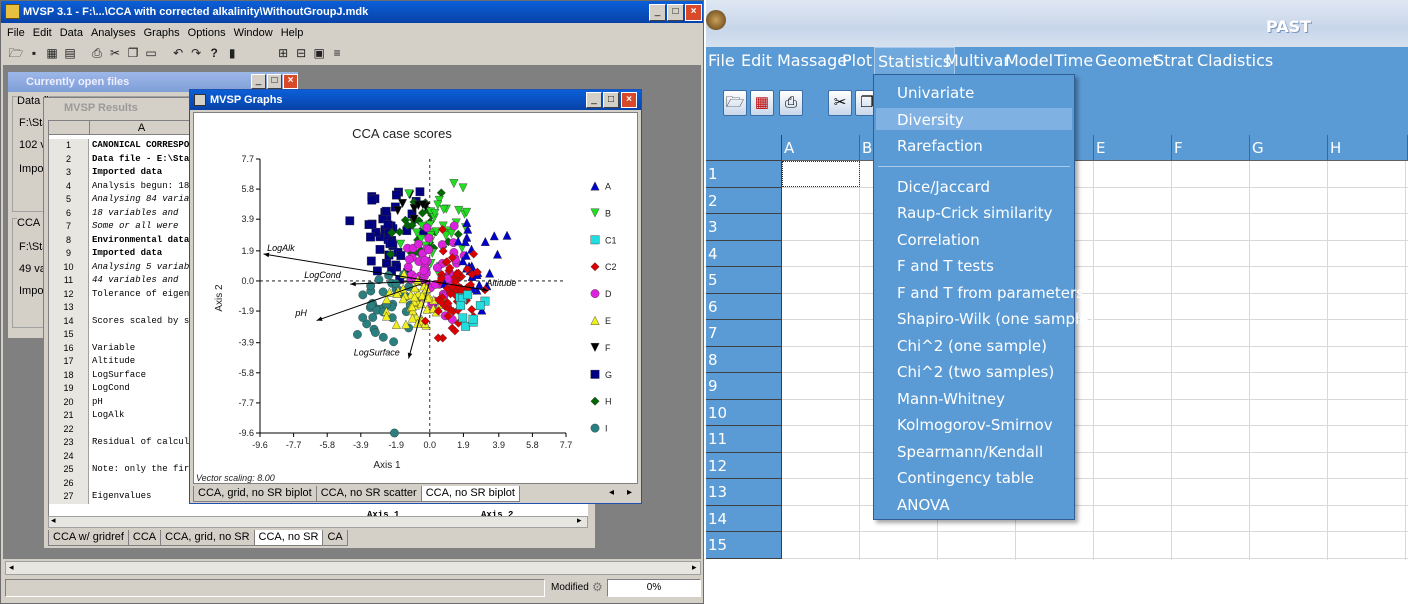  What do you see at coordinates (121, 173) in the screenshot?
I see `results-row: 3 Imported data` at bounding box center [121, 173].